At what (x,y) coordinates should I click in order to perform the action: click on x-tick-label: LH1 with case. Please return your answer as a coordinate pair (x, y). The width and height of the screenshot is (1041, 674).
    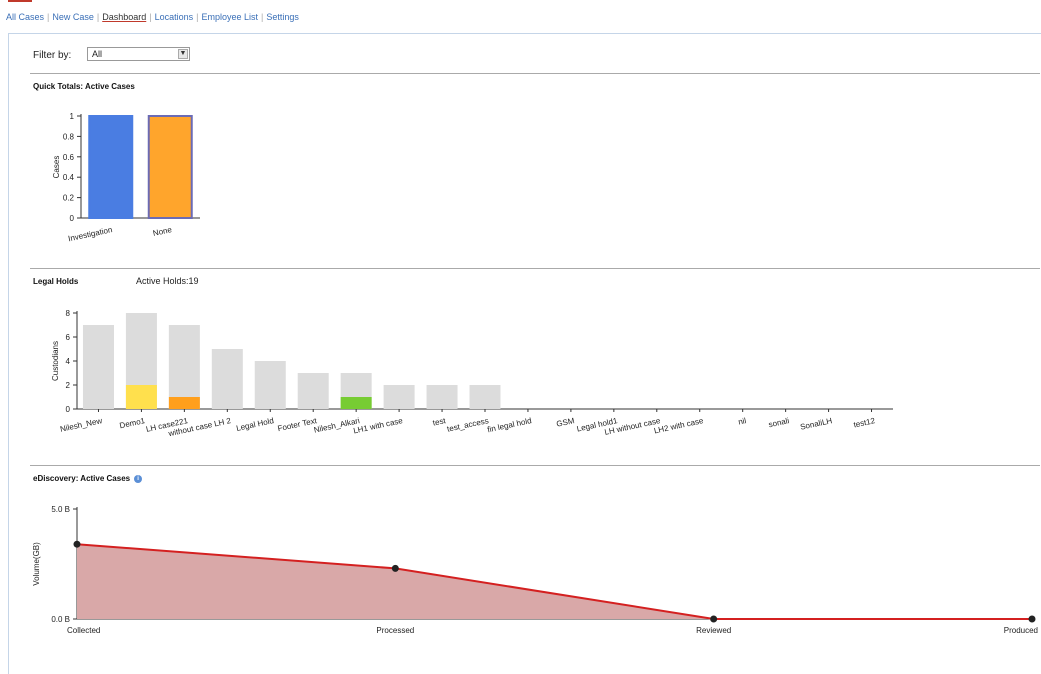
    Looking at the image, I should click on (378, 425).